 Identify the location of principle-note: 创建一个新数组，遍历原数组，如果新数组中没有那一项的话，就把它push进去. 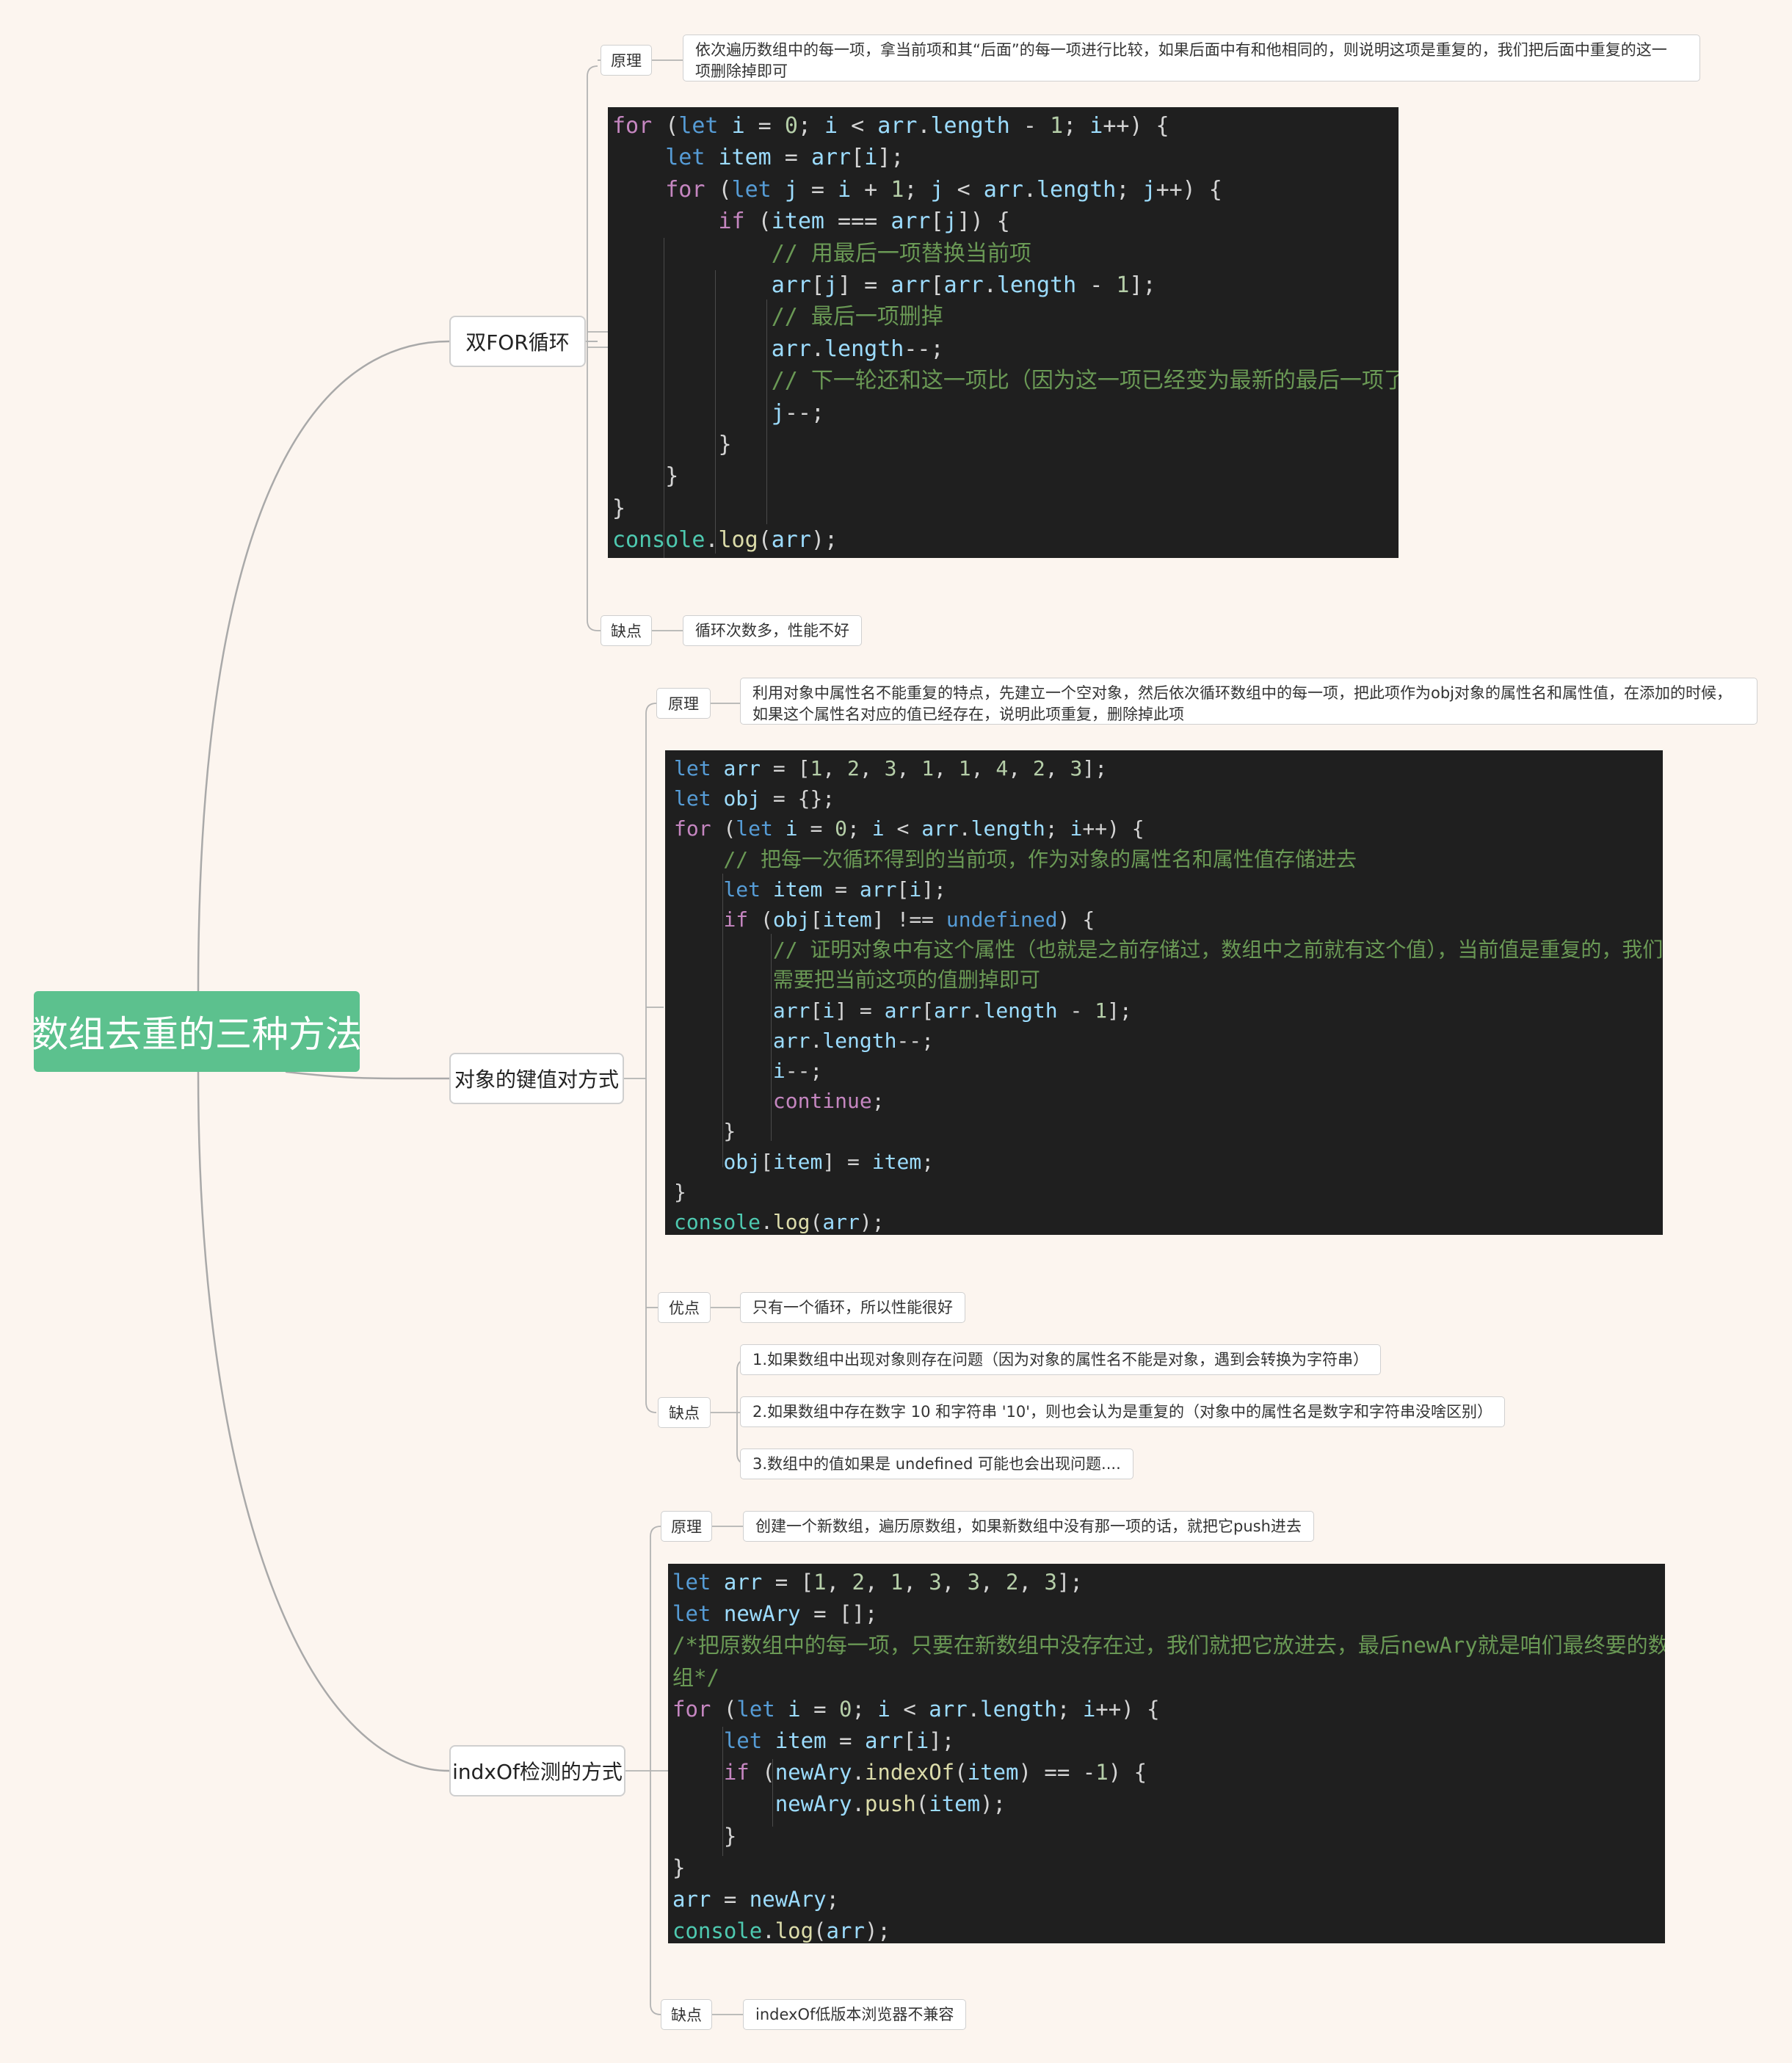
(1028, 1526).